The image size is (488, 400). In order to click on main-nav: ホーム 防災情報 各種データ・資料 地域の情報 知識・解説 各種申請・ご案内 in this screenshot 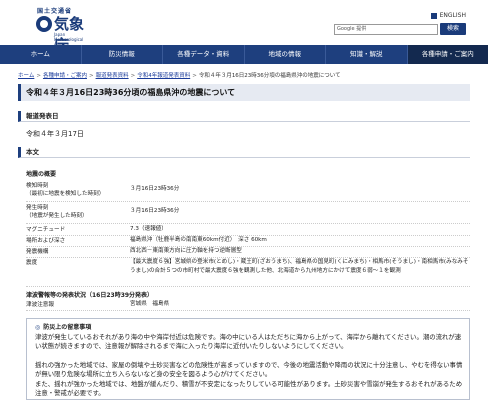, I will do `click(244, 54)`.